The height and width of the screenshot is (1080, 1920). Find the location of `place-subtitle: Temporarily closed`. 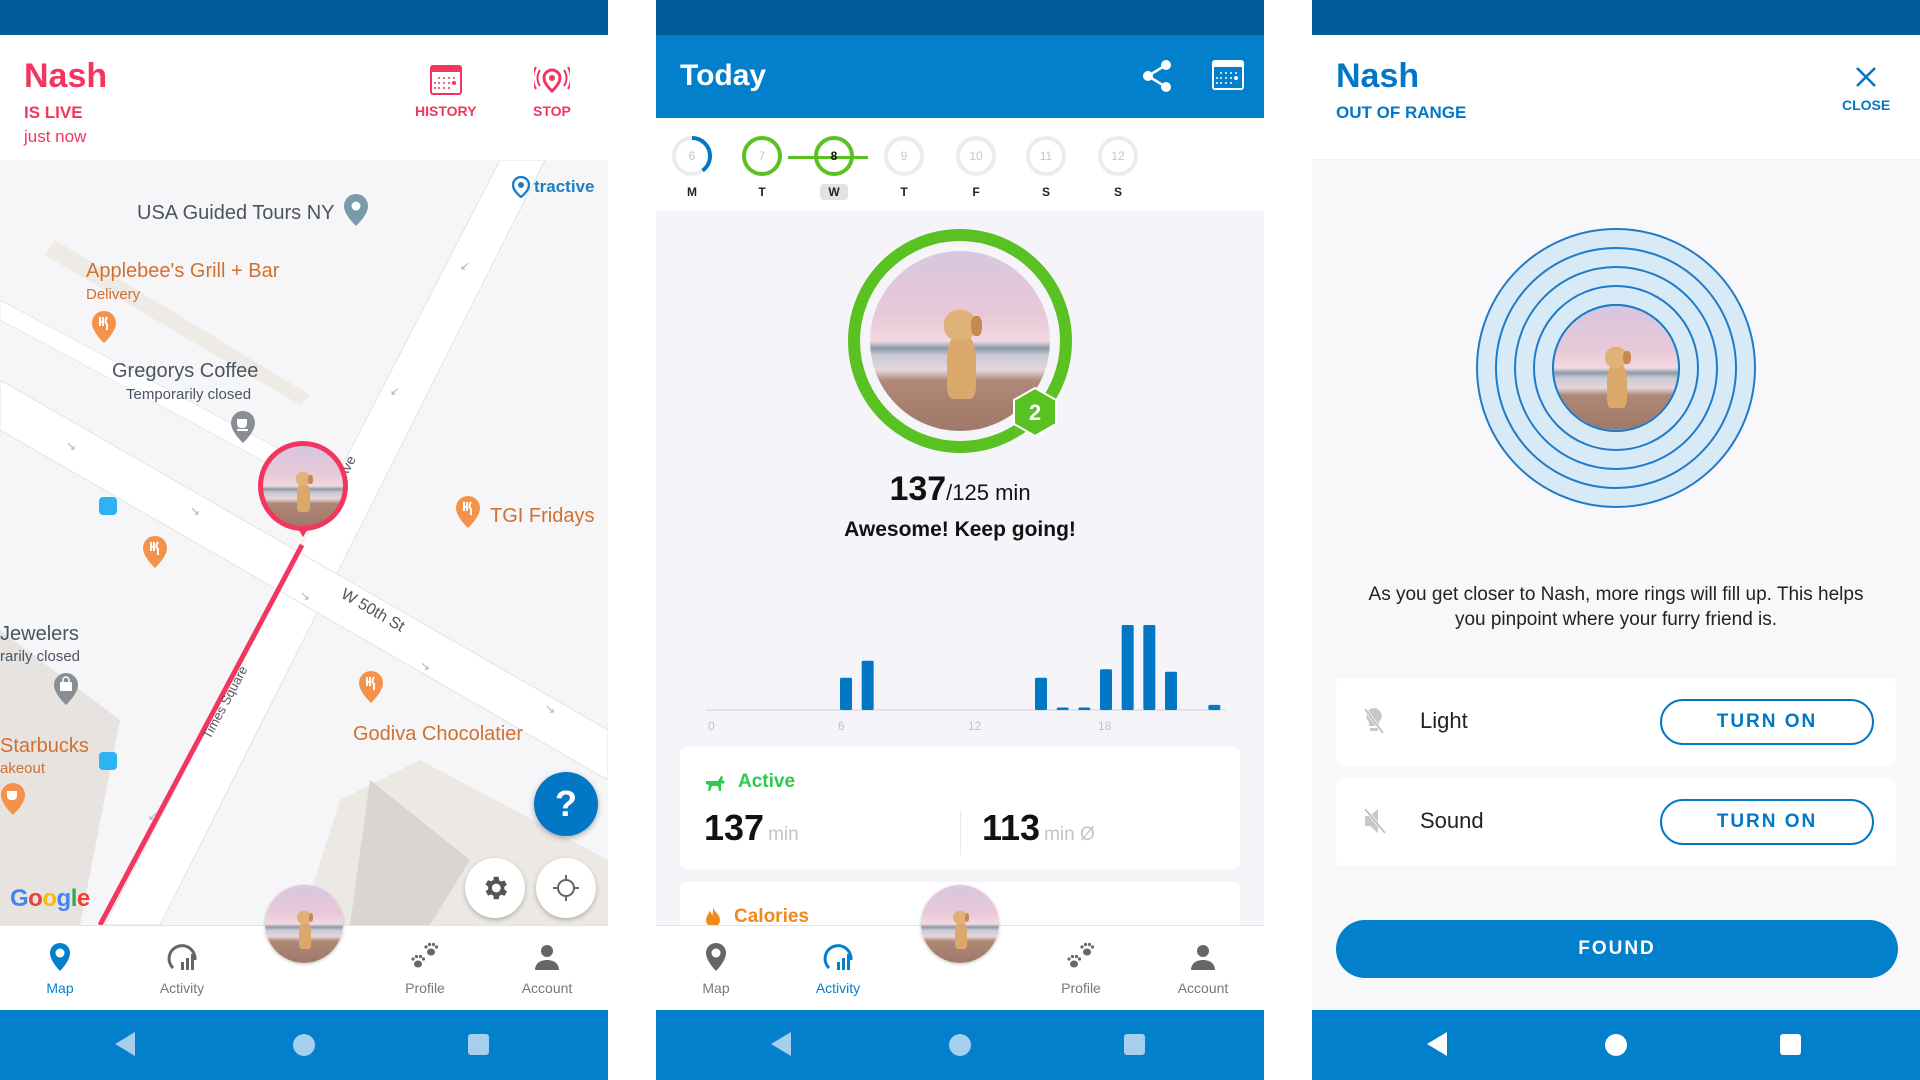

place-subtitle: Temporarily closed is located at coordinates (189, 394).